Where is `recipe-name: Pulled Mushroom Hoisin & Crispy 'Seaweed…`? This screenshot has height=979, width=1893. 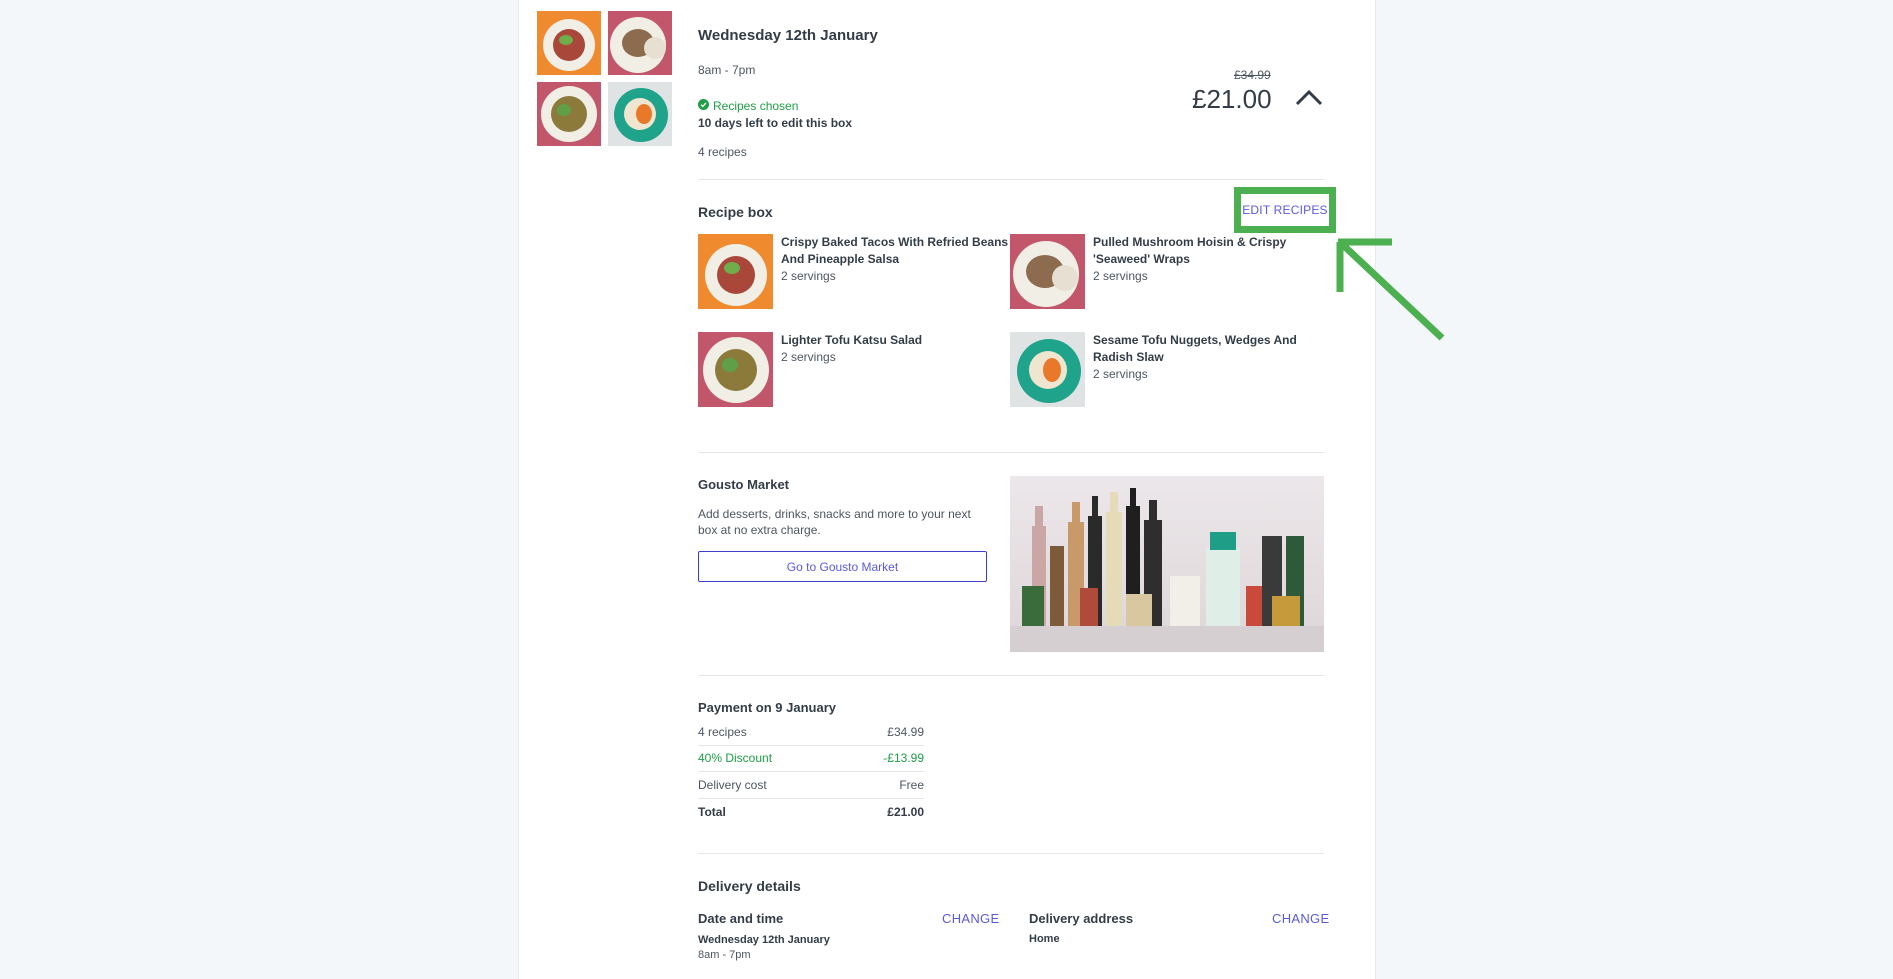
recipe-name: Pulled Mushroom Hoisin & Crispy 'Seaweed… is located at coordinates (1190, 250).